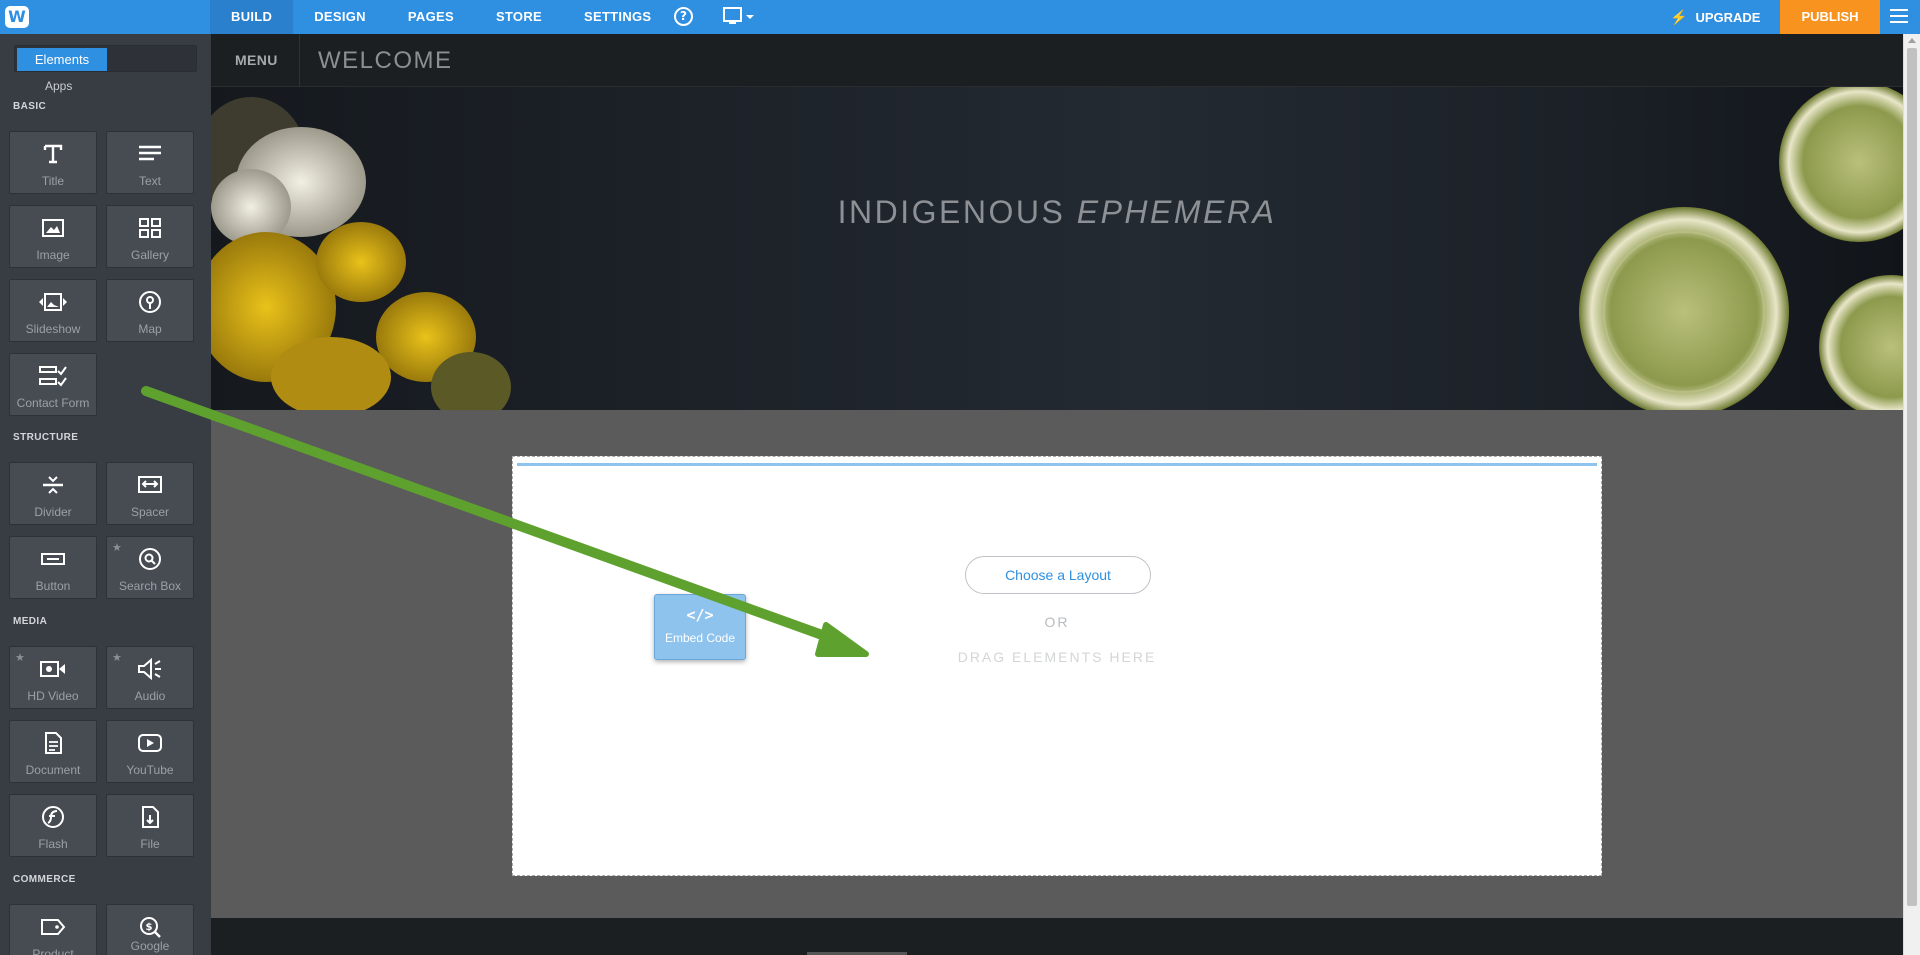 This screenshot has width=1920, height=955. Describe the element at coordinates (53, 376) in the screenshot. I see `contact-form-icon` at that location.